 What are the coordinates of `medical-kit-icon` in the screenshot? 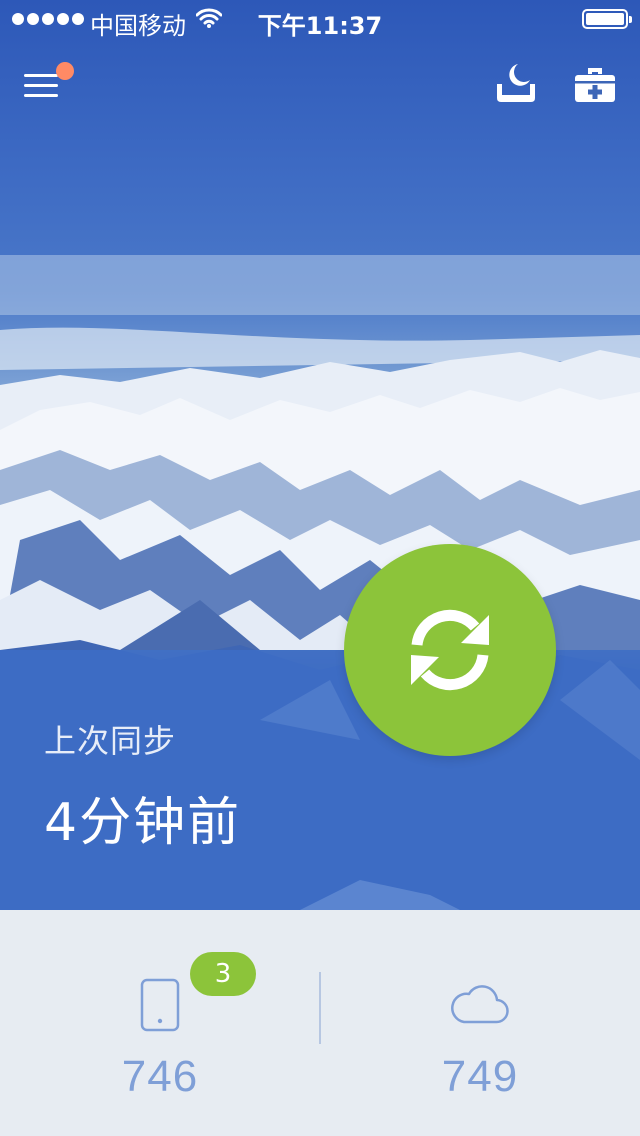 It's located at (595, 85).